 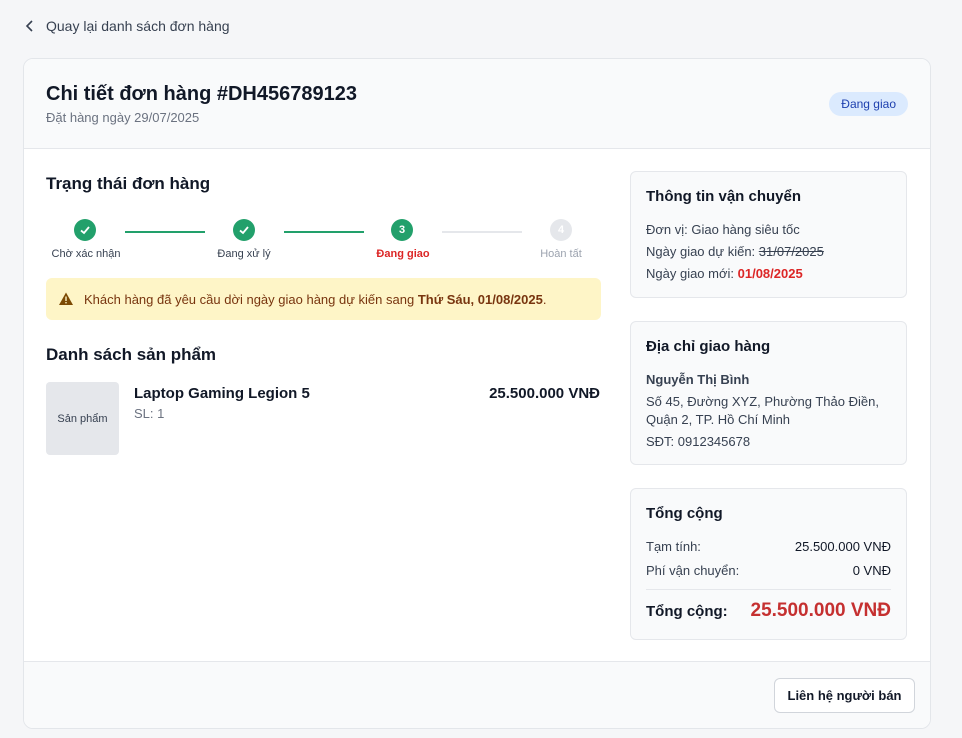 I want to click on new-date: Ngày giao mới: 01/08/2025, so click(x=724, y=273).